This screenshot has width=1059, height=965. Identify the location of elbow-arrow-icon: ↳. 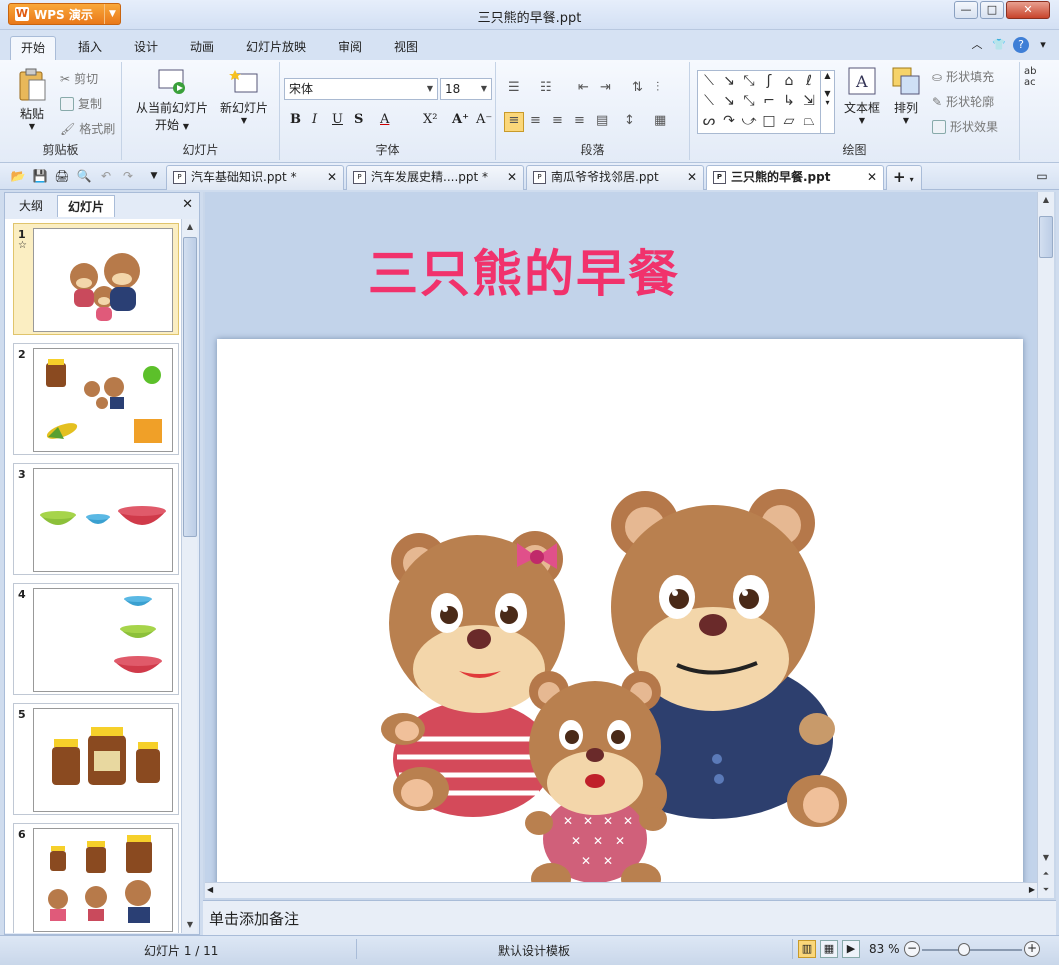
(789, 101).